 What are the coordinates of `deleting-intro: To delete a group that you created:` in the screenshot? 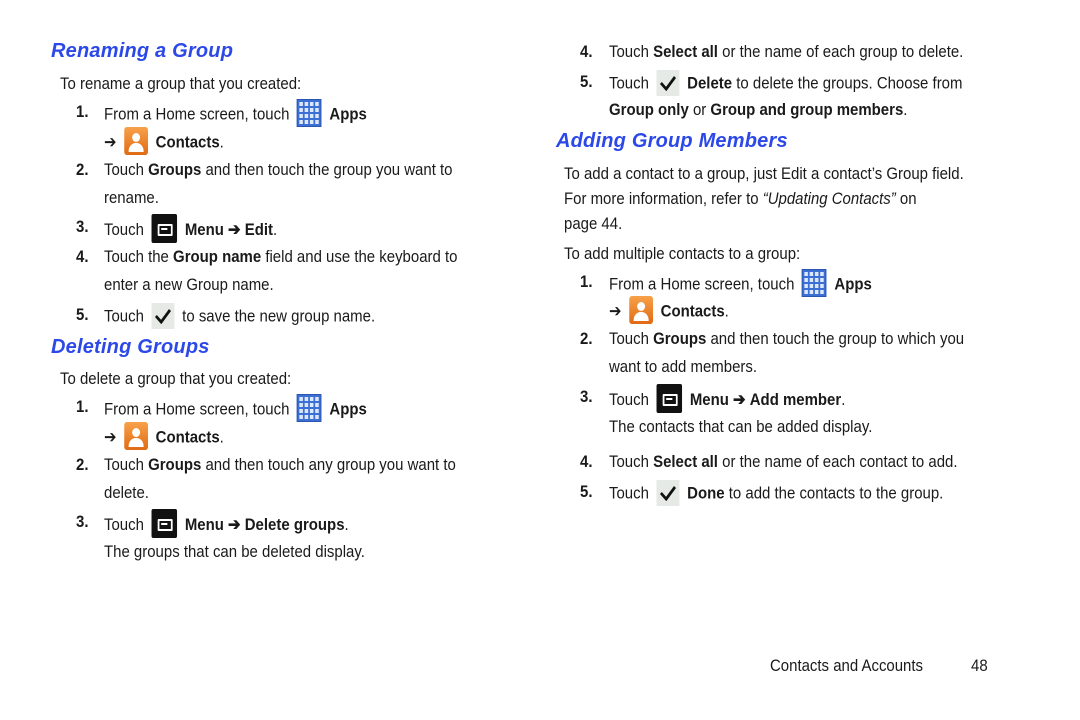 It's located at (176, 378).